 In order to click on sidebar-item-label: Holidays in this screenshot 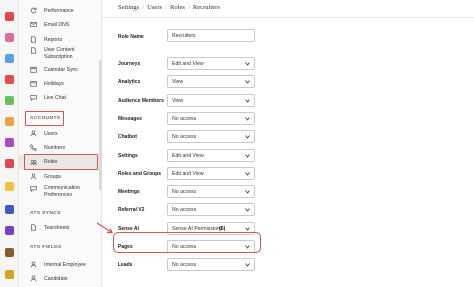, I will do `click(54, 83)`.